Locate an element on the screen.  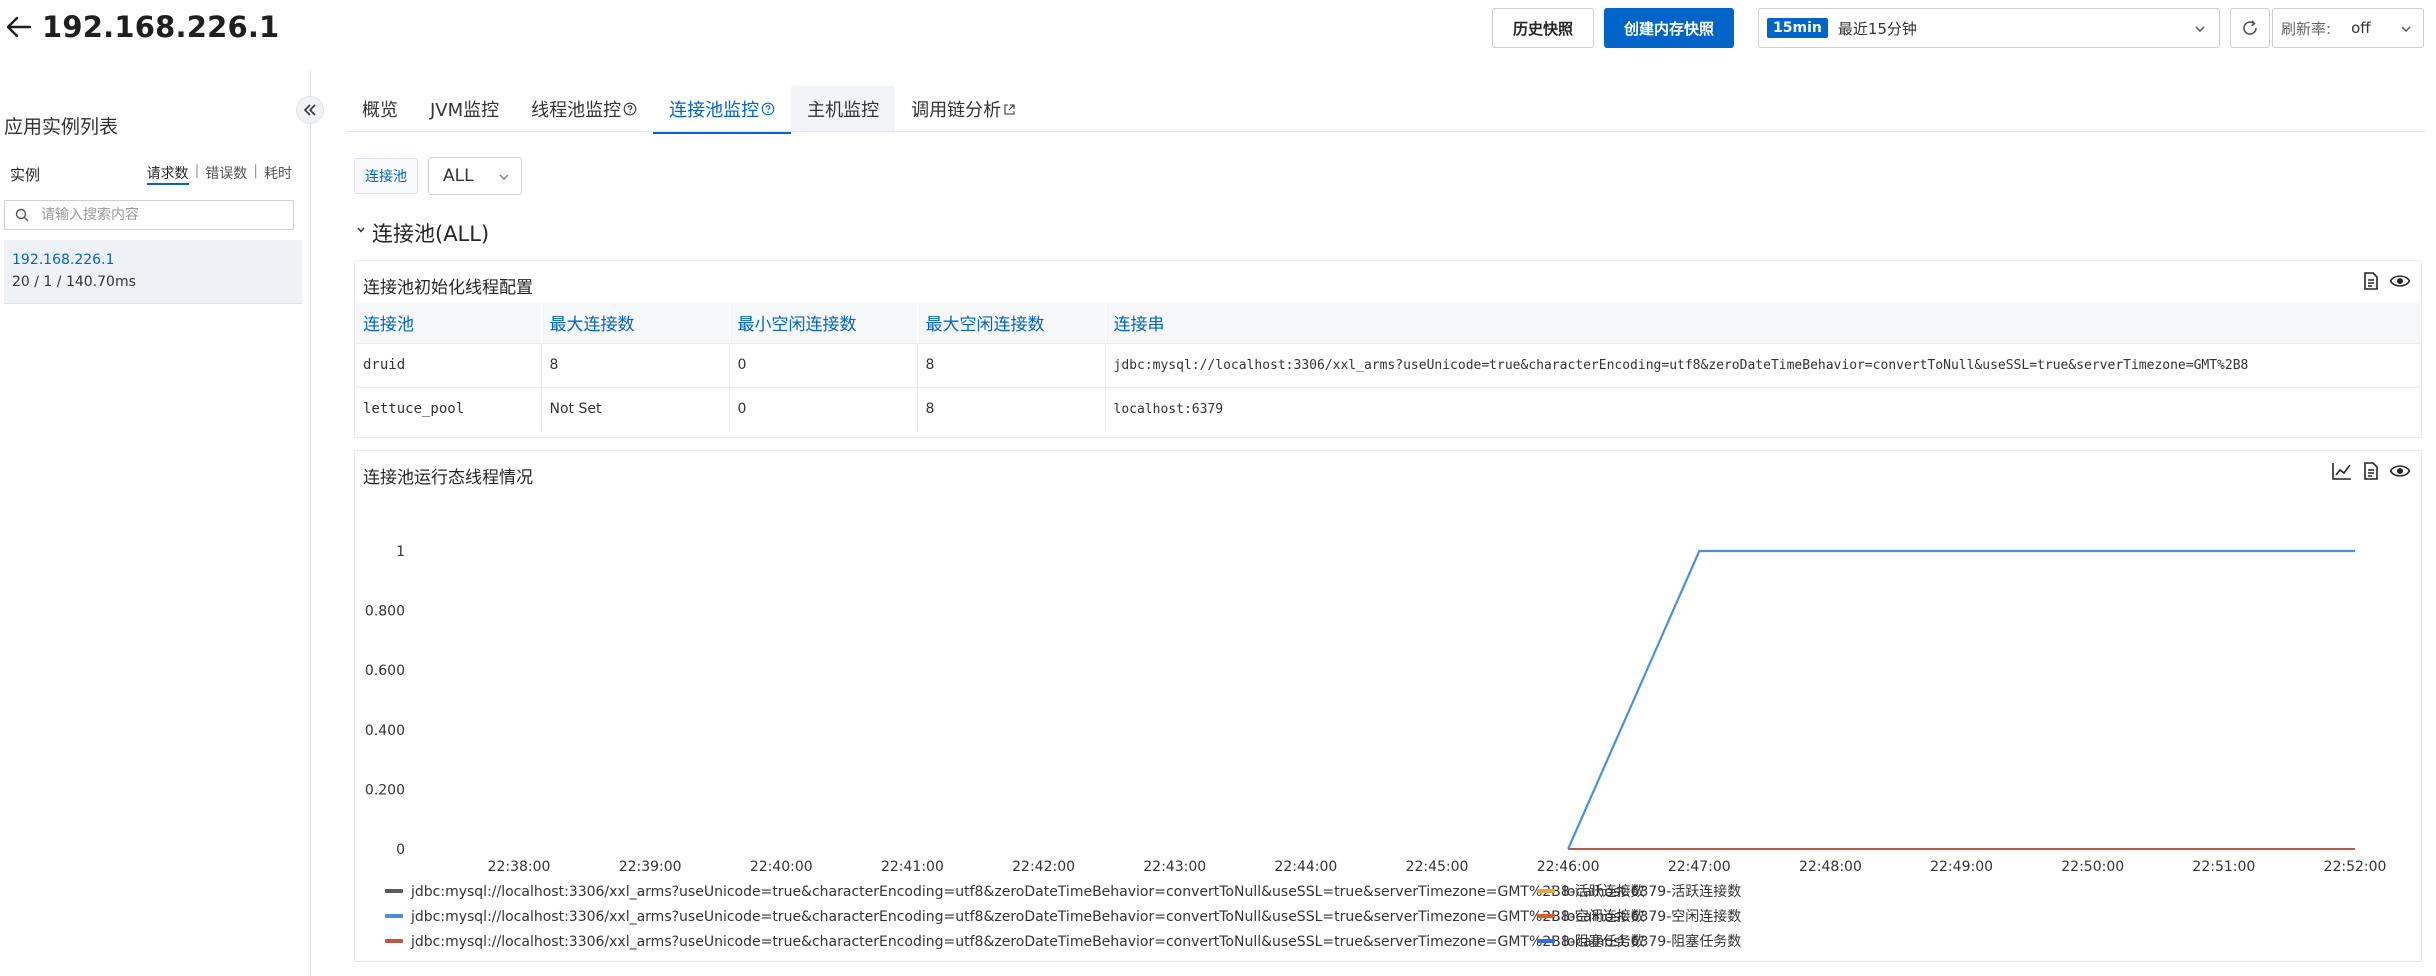
refresh-icon is located at coordinates (2250, 27).